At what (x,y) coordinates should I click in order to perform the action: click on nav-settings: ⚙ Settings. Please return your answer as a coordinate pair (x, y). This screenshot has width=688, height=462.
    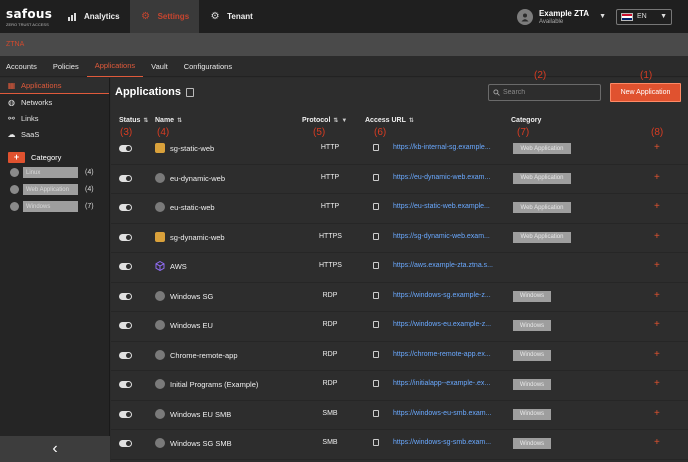
    Looking at the image, I should click on (164, 16).